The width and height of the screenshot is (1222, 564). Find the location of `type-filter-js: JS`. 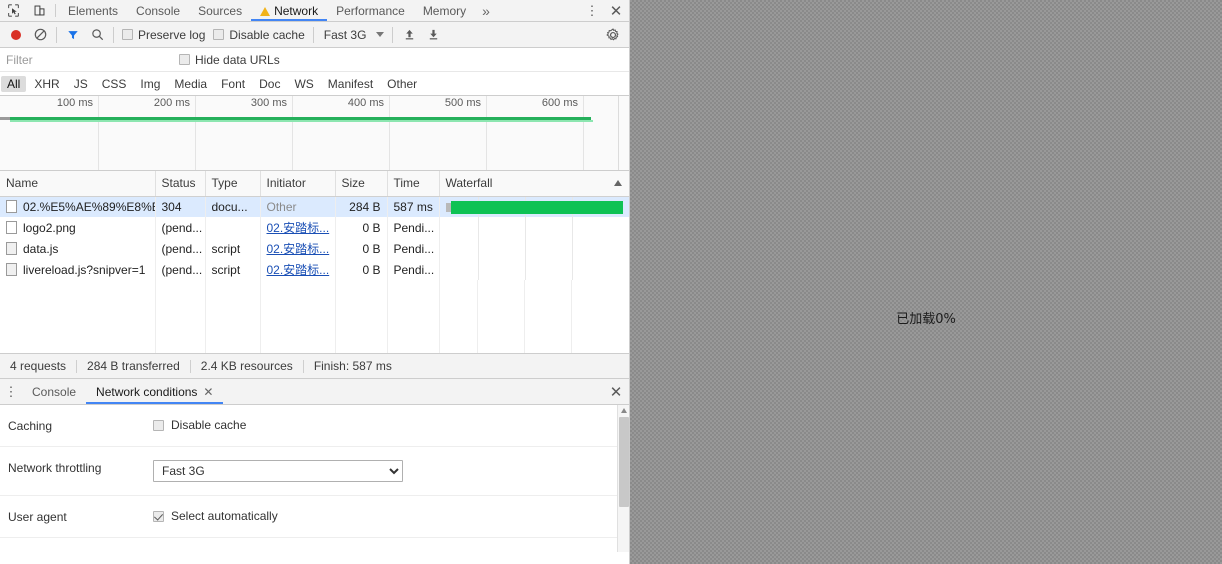

type-filter-js: JS is located at coordinates (81, 84).